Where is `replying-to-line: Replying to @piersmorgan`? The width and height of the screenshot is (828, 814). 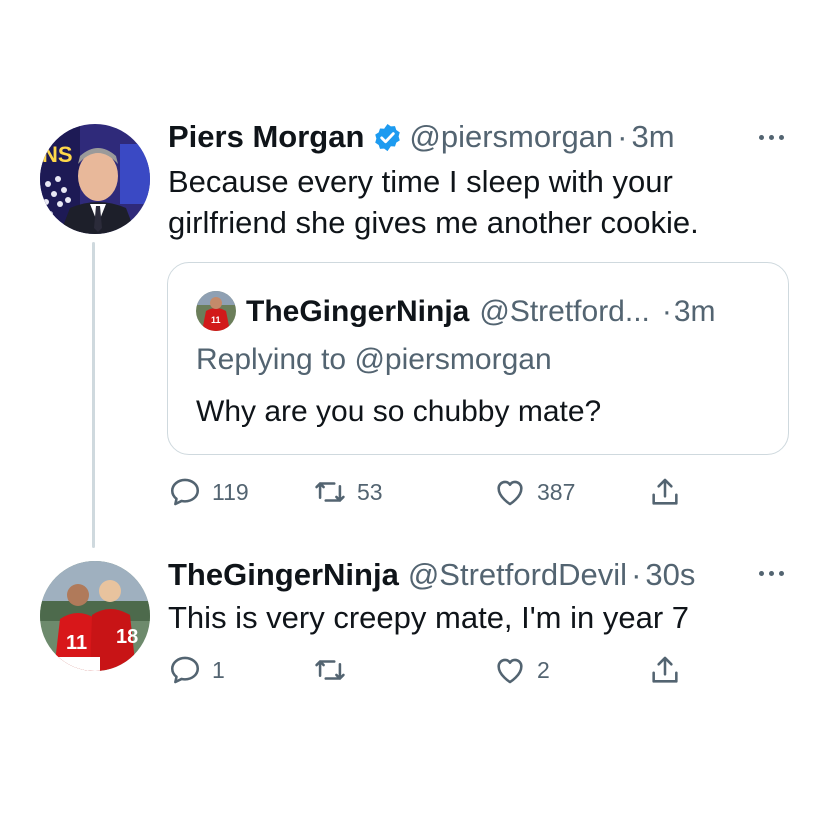
replying-to-line: Replying to @piersmorgan is located at coordinates (374, 360).